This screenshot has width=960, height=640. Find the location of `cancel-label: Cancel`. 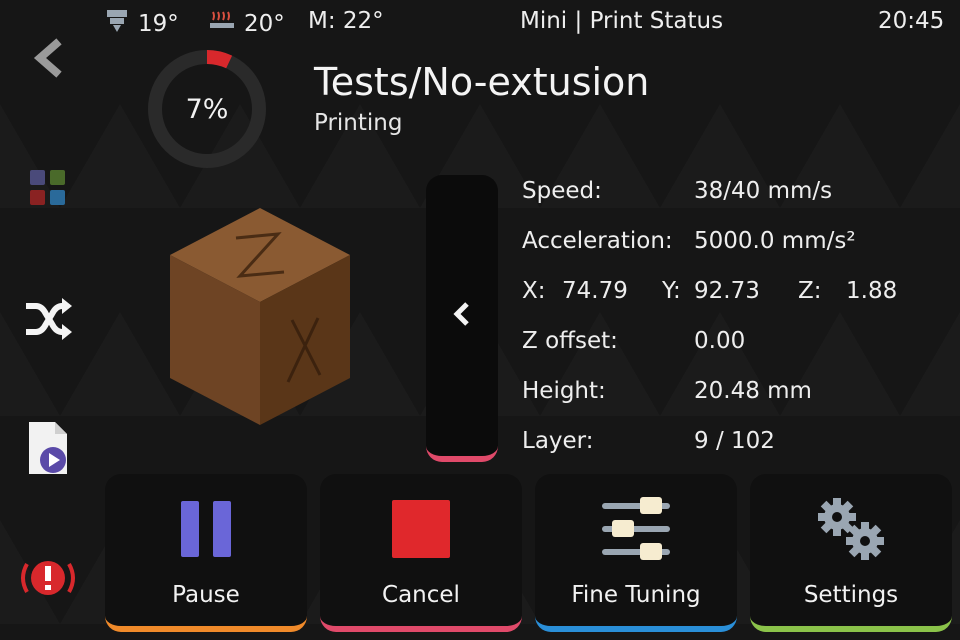

cancel-label: Cancel is located at coordinates (421, 595).